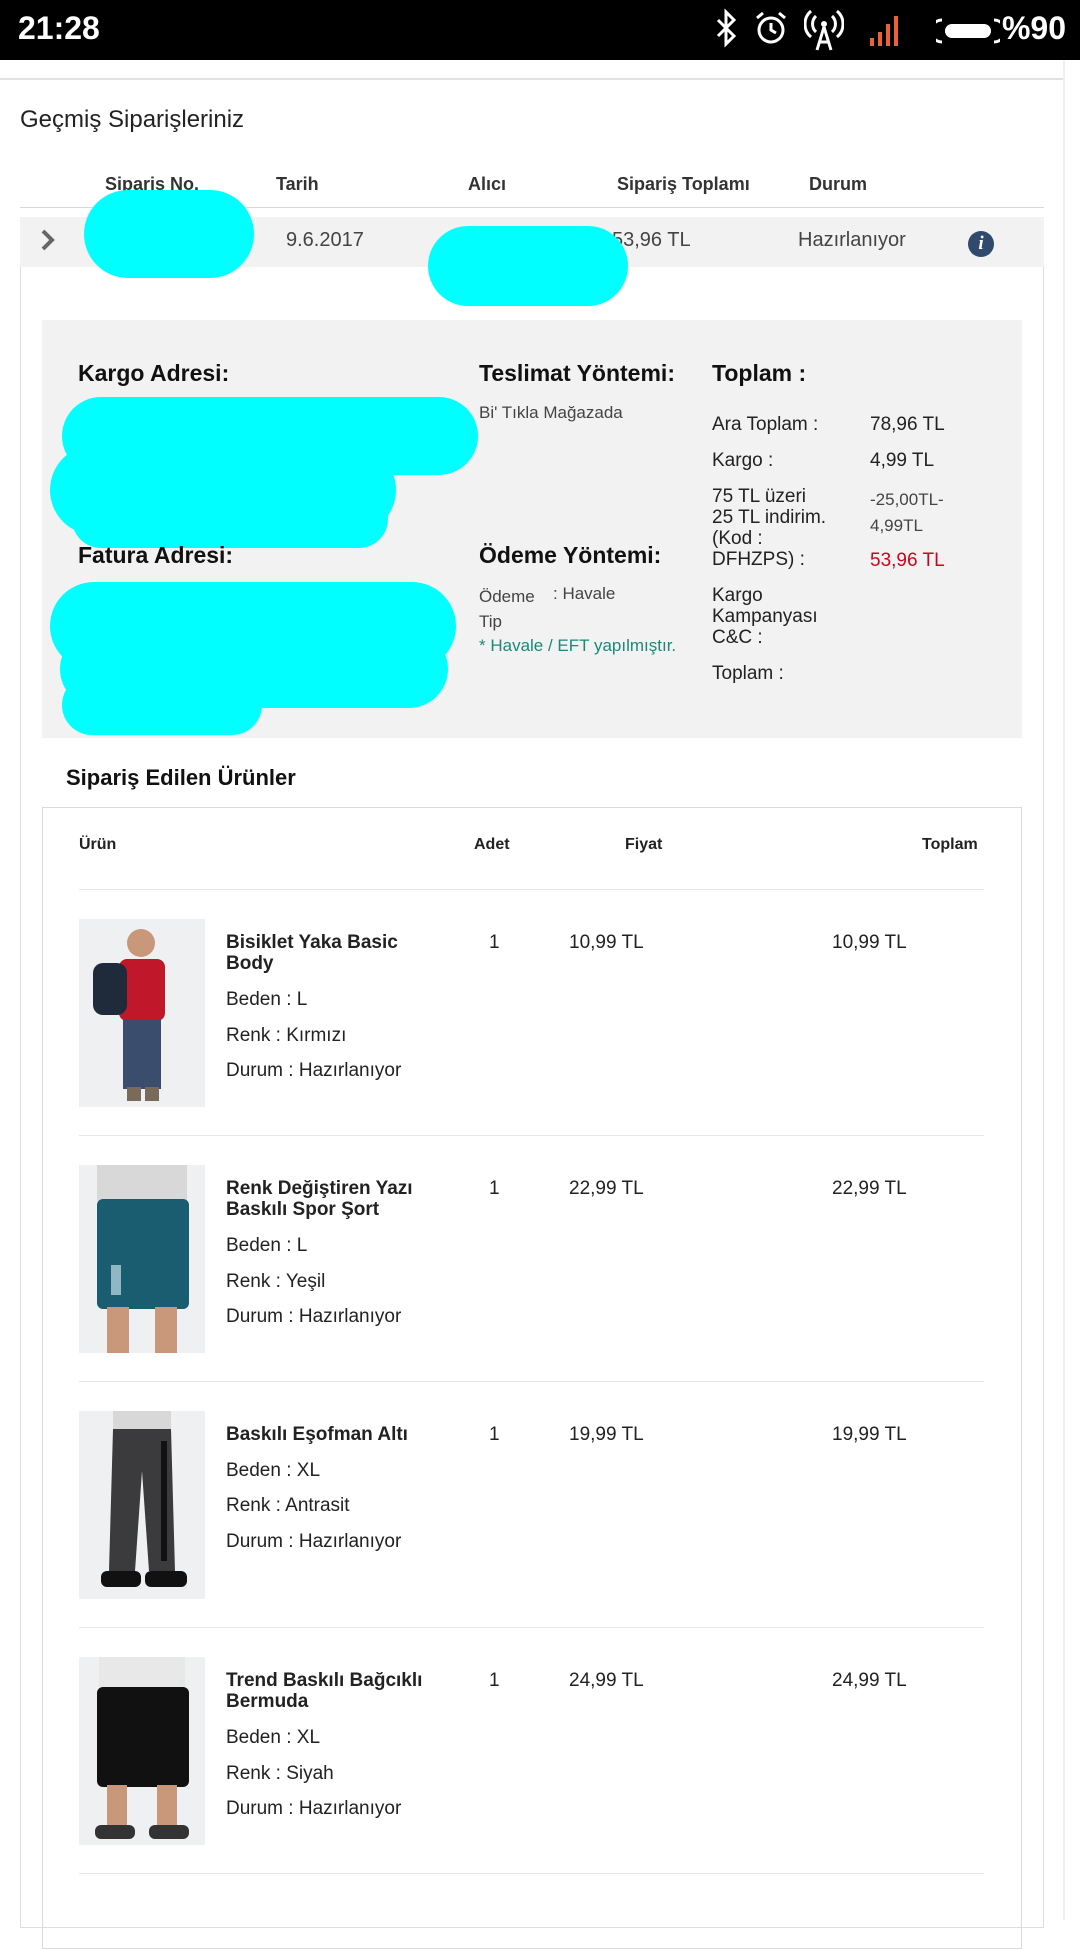  Describe the element at coordinates (727, 33) in the screenshot. I see `bluetooth-icon` at that location.